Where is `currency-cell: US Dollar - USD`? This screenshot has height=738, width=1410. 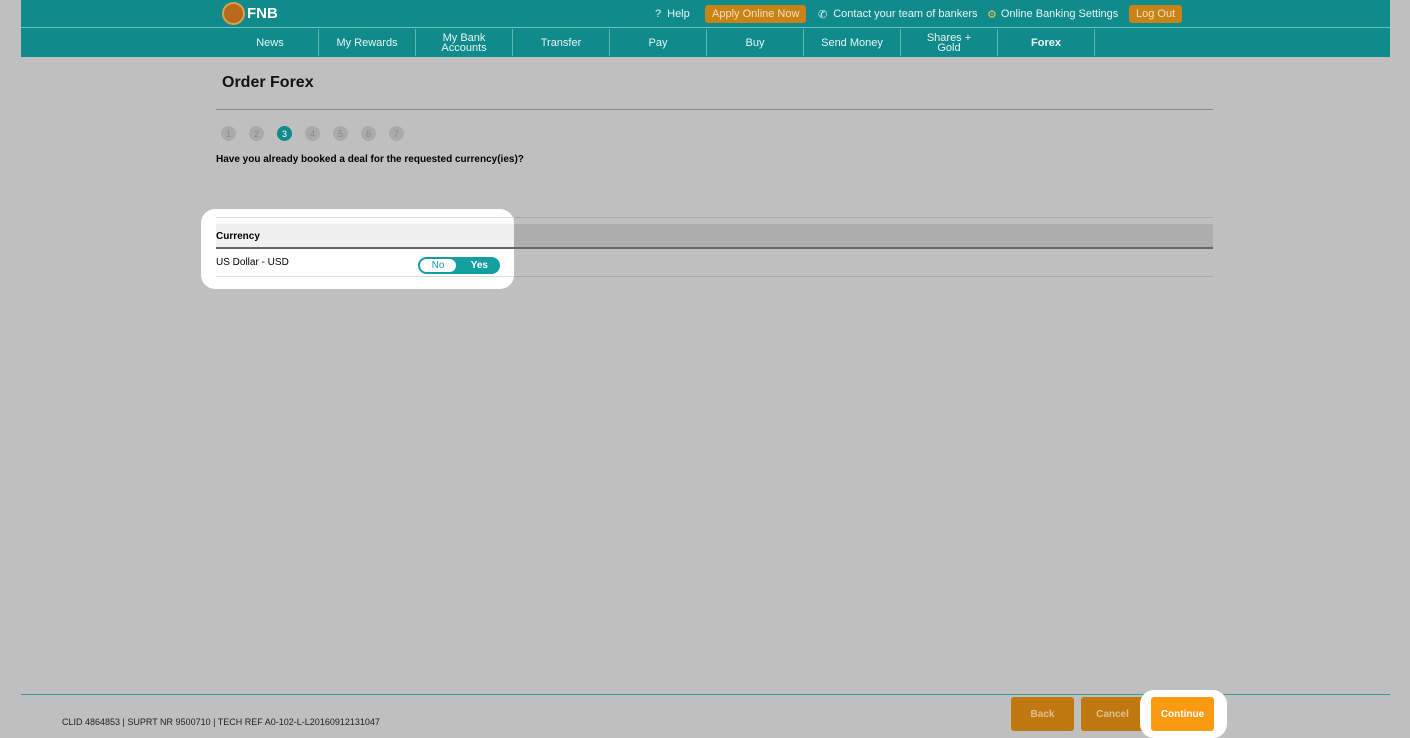 currency-cell: US Dollar - USD is located at coordinates (252, 262).